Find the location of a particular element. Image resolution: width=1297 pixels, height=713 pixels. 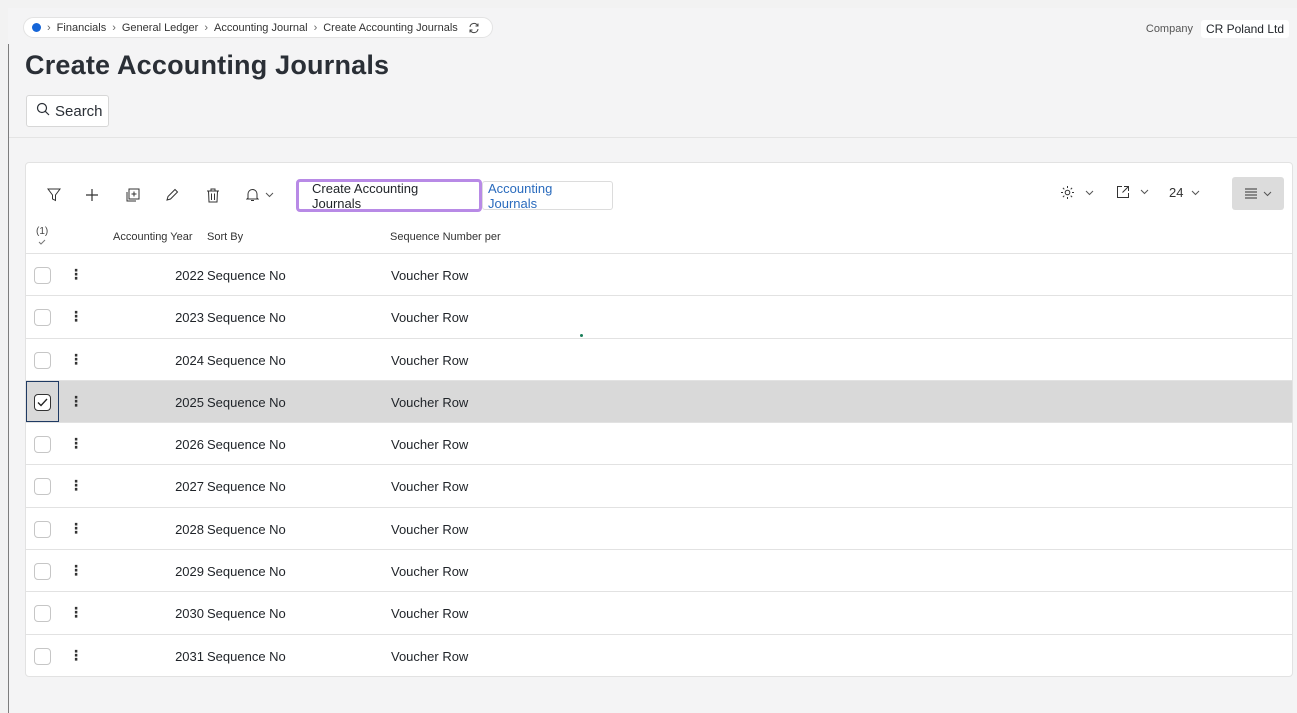

column-header-accounting-year: Accounting Year is located at coordinates (153, 237).